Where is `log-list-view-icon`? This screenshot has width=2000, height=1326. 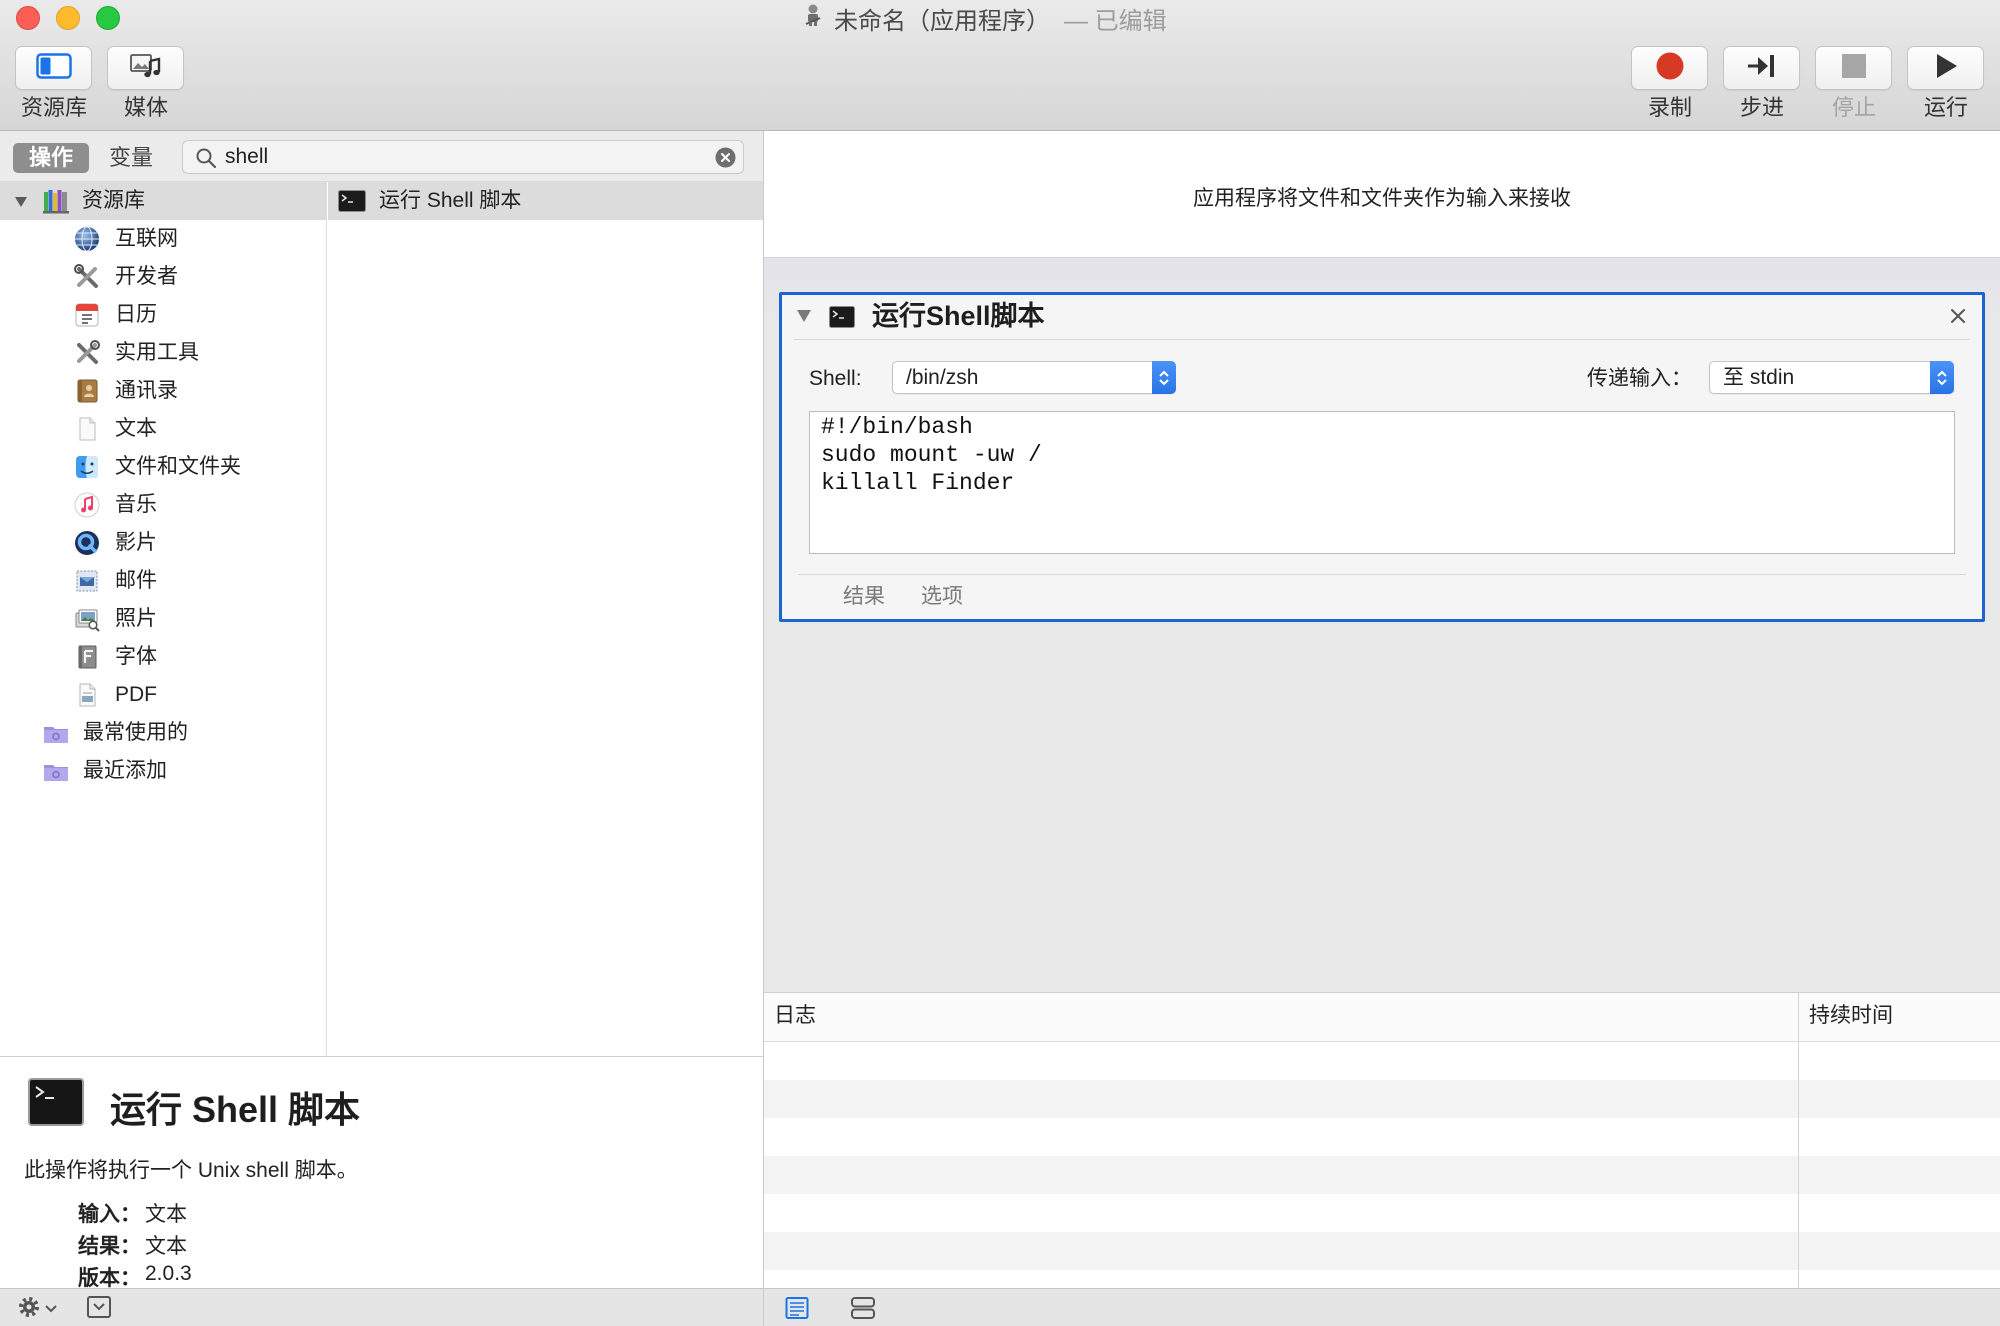
log-list-view-icon is located at coordinates (797, 1310).